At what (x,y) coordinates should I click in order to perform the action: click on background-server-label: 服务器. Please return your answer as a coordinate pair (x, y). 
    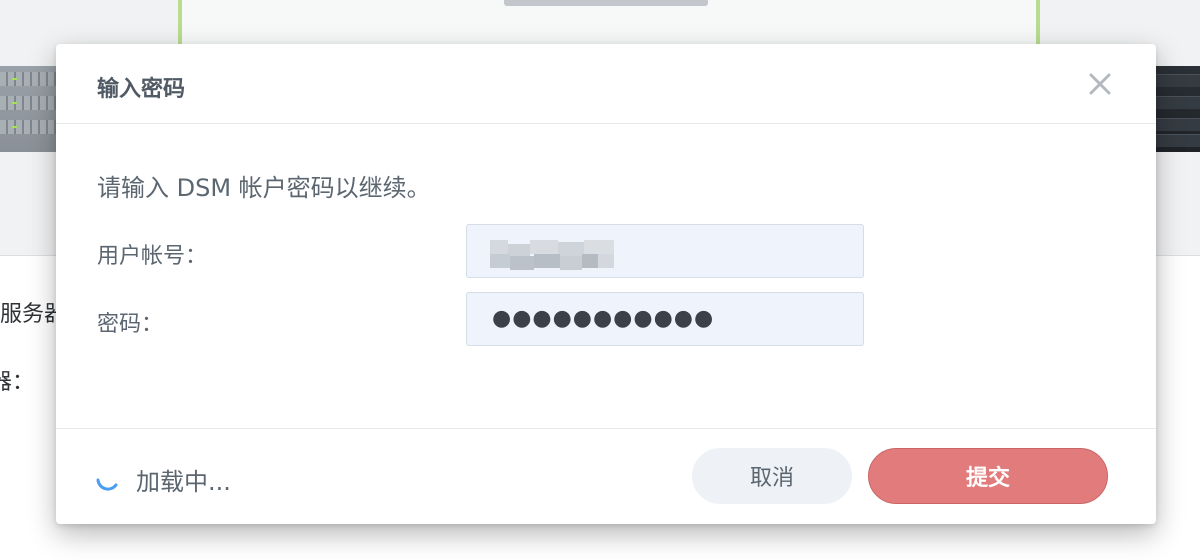
    Looking at the image, I should click on (28, 314).